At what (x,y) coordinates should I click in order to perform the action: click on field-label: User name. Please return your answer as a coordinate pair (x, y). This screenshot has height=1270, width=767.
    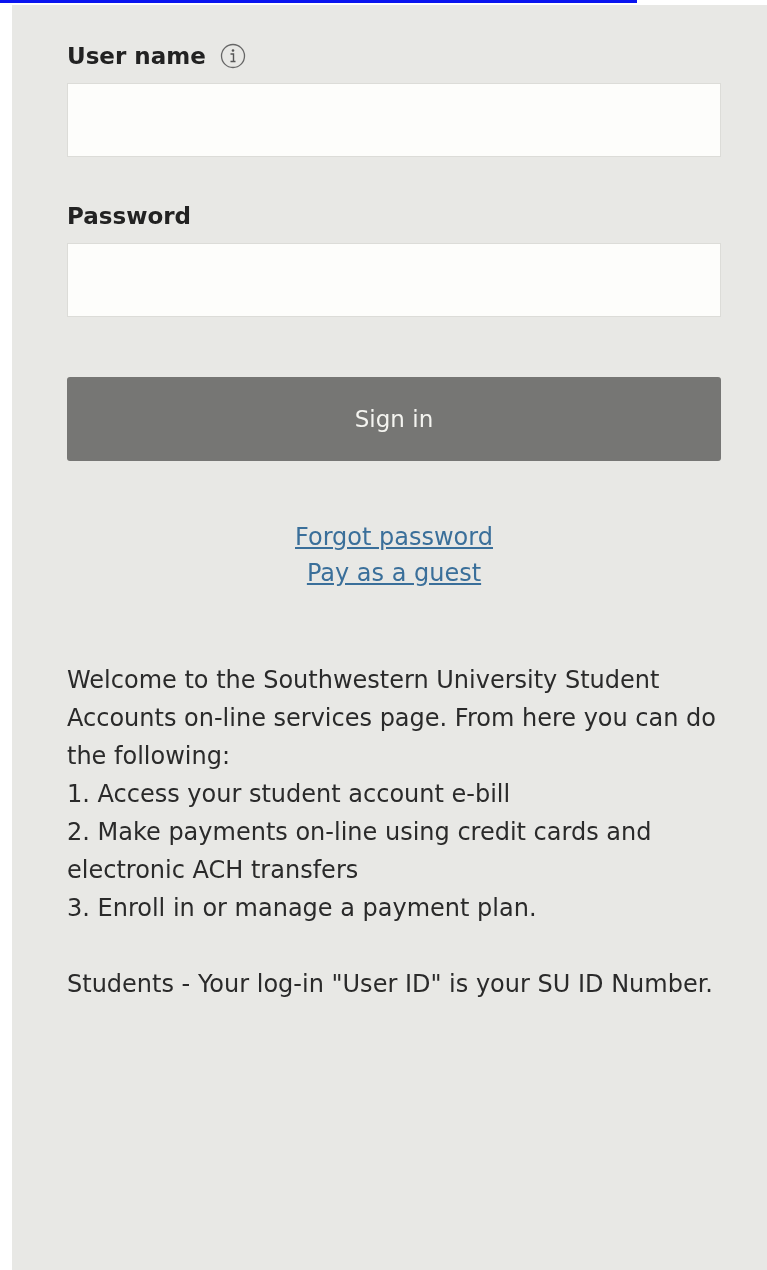
    Looking at the image, I should click on (136, 56).